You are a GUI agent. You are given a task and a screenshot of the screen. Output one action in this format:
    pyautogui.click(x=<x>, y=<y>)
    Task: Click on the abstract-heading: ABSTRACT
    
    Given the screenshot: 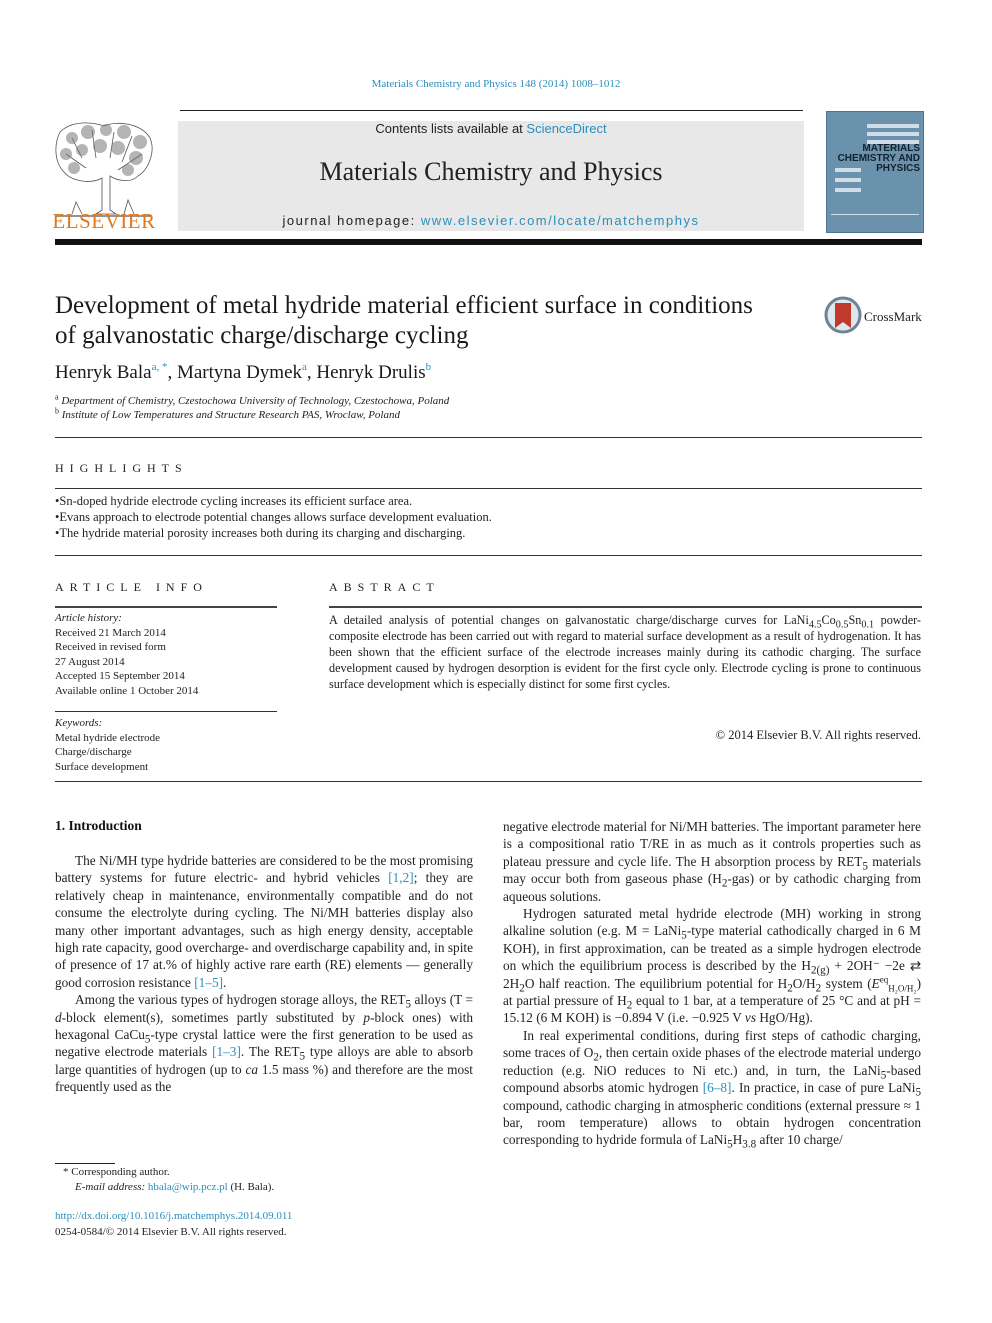 What is the action you would take?
    pyautogui.click(x=384, y=587)
    